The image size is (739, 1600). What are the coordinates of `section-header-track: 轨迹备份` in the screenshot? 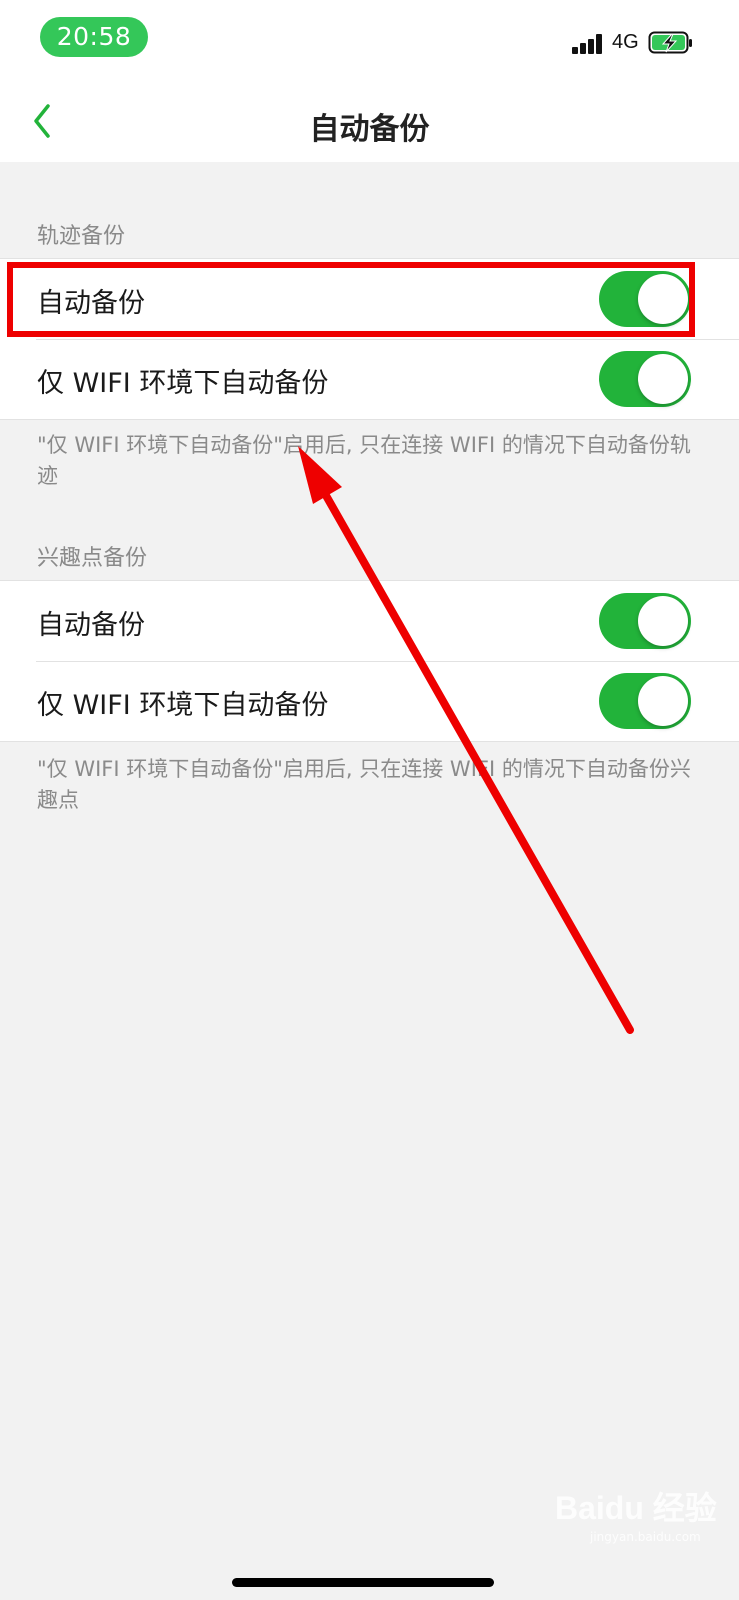 It's located at (81, 236).